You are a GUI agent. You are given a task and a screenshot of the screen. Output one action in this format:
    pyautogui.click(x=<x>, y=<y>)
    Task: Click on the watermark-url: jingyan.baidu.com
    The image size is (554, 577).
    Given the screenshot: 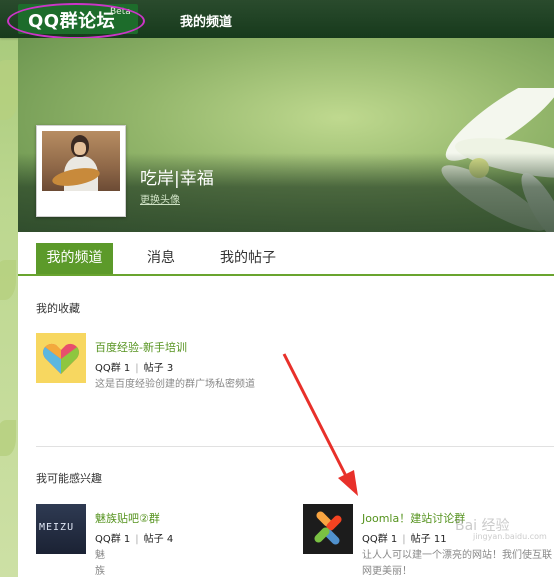 What is the action you would take?
    pyautogui.click(x=510, y=536)
    